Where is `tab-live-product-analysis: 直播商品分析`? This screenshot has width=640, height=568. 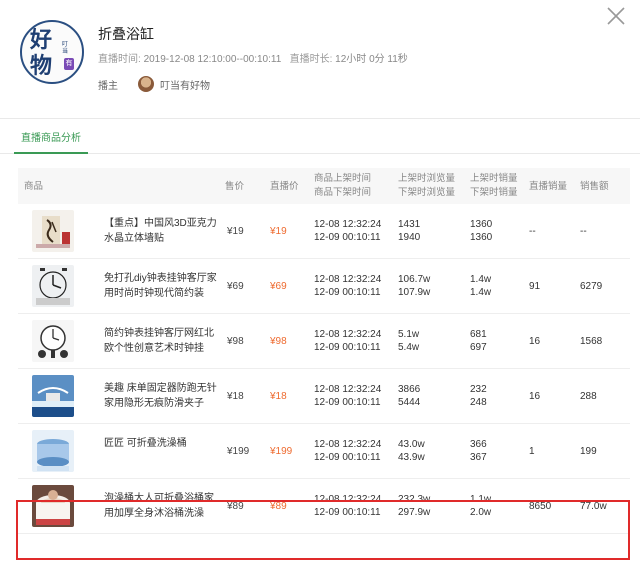 tab-live-product-analysis: 直播商品分析 is located at coordinates (51, 141).